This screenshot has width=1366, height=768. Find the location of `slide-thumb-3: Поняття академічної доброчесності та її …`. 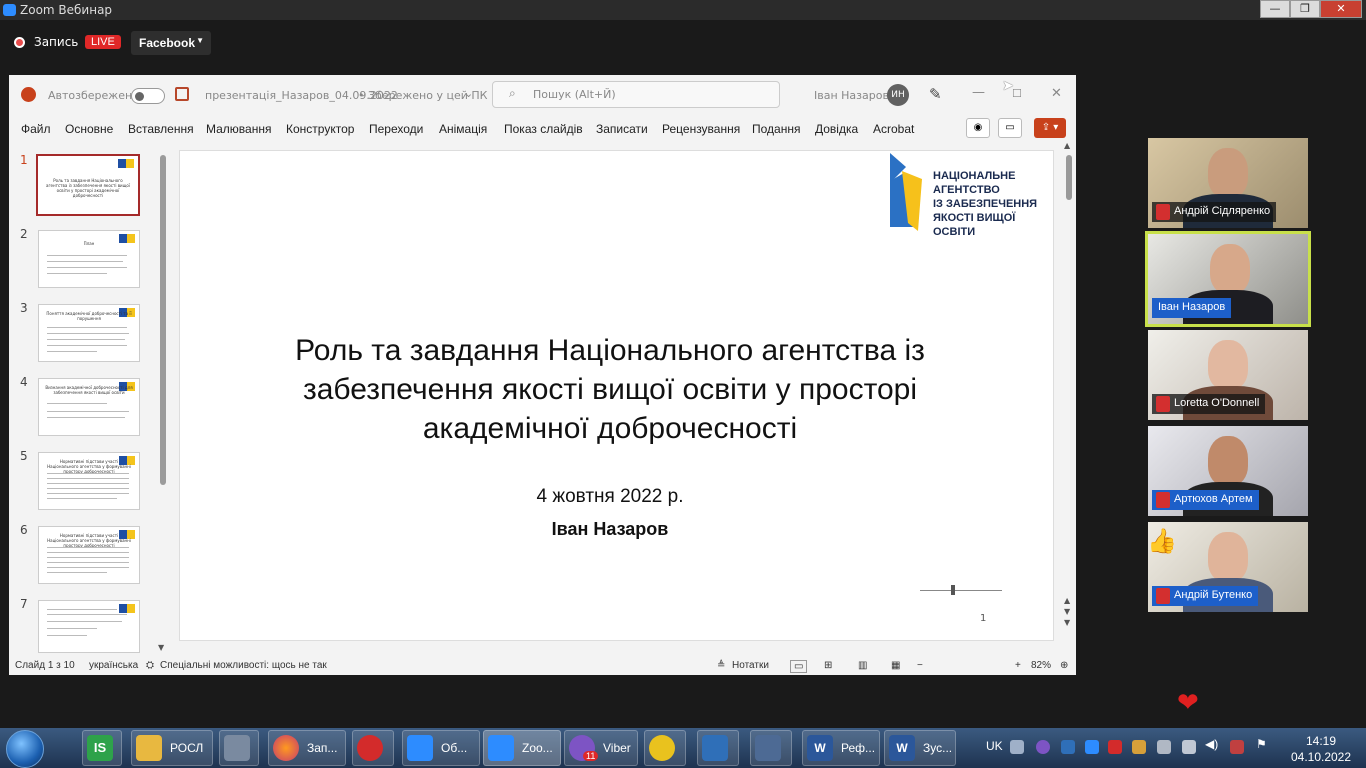

slide-thumb-3: Поняття академічної доброчесності та її … is located at coordinates (89, 333).